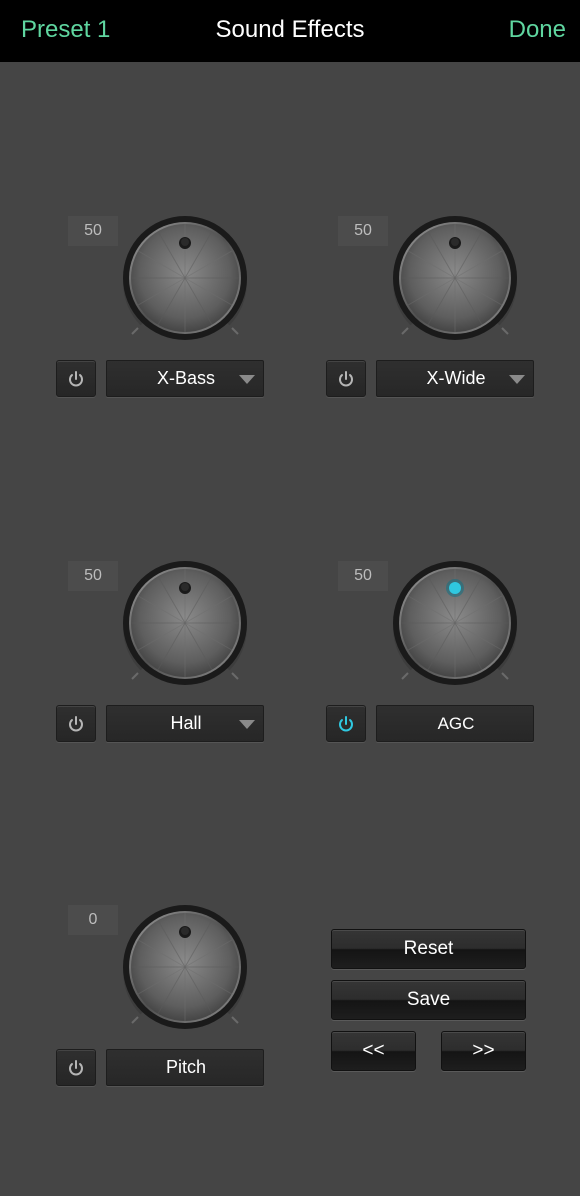 This screenshot has width=580, height=1196. I want to click on navigation-bar: Preset 1 Sound Effects Done, so click(290, 31).